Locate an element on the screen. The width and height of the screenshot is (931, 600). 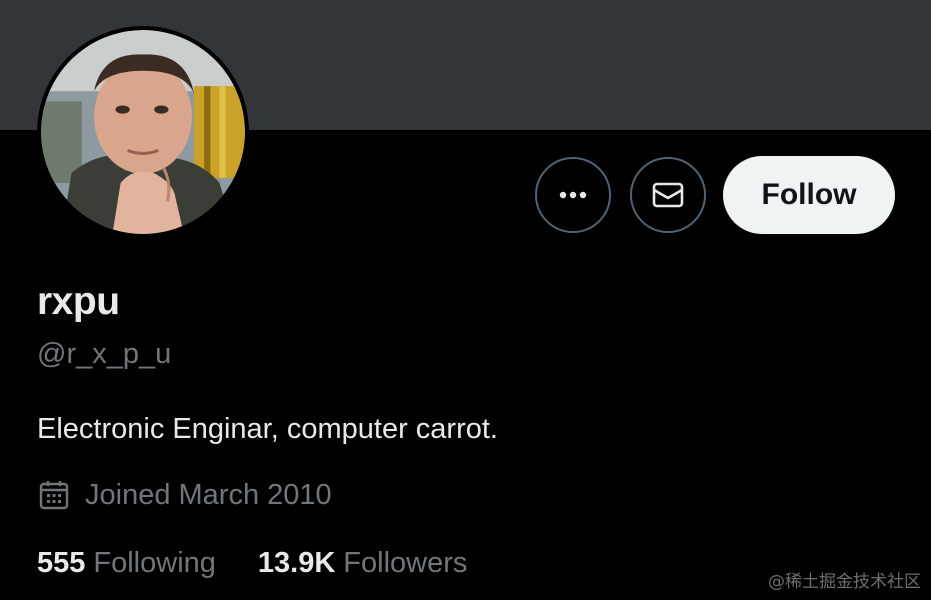
watermark: @稀土掘金技术社区 is located at coordinates (844, 582).